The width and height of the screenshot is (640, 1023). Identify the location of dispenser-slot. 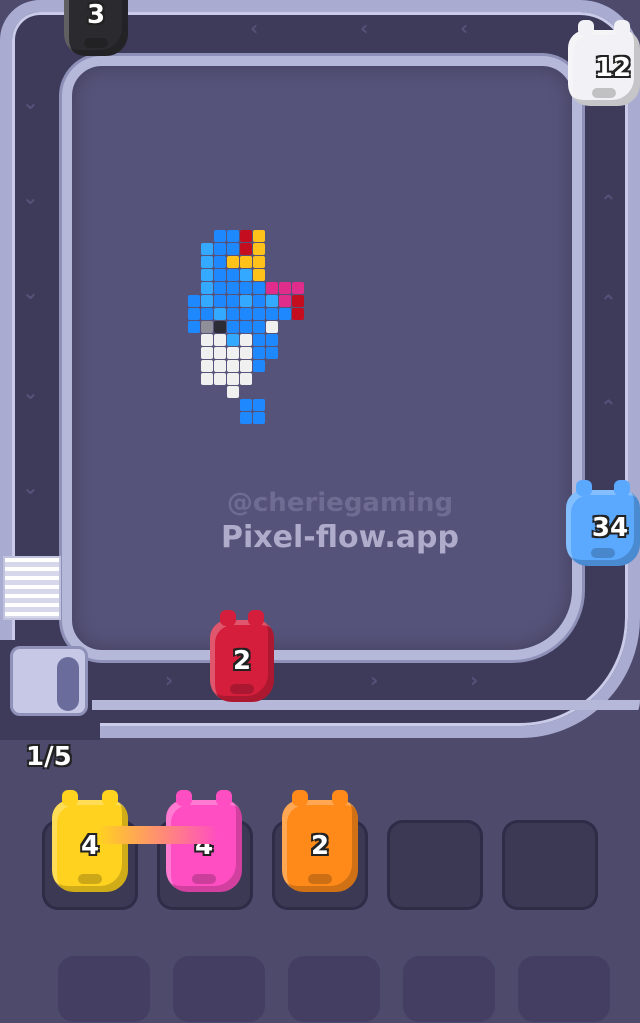
(68, 684).